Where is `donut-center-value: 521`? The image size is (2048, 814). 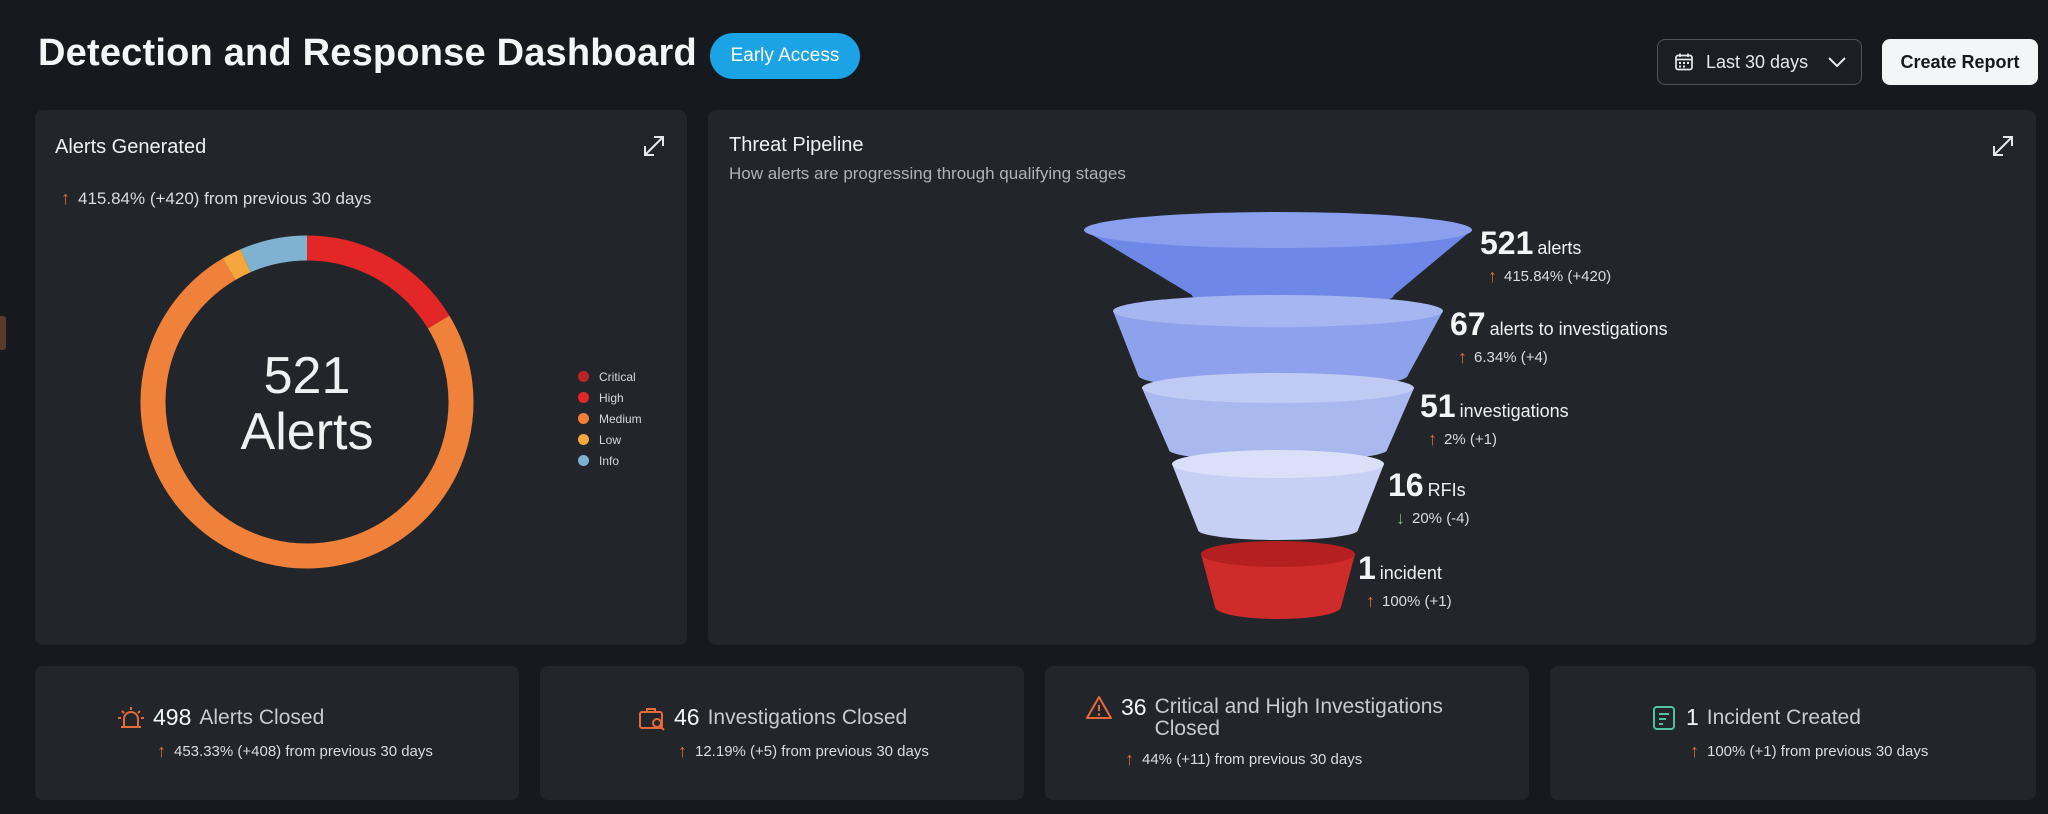
donut-center-value: 521 is located at coordinates (307, 376).